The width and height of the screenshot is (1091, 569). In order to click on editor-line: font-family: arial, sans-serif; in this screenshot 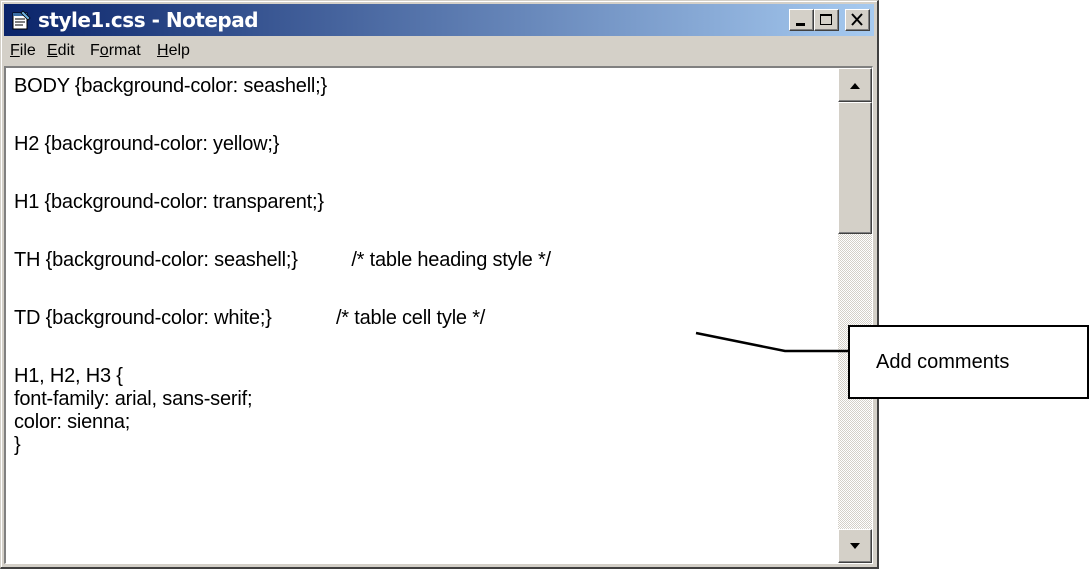, I will do `click(133, 399)`.